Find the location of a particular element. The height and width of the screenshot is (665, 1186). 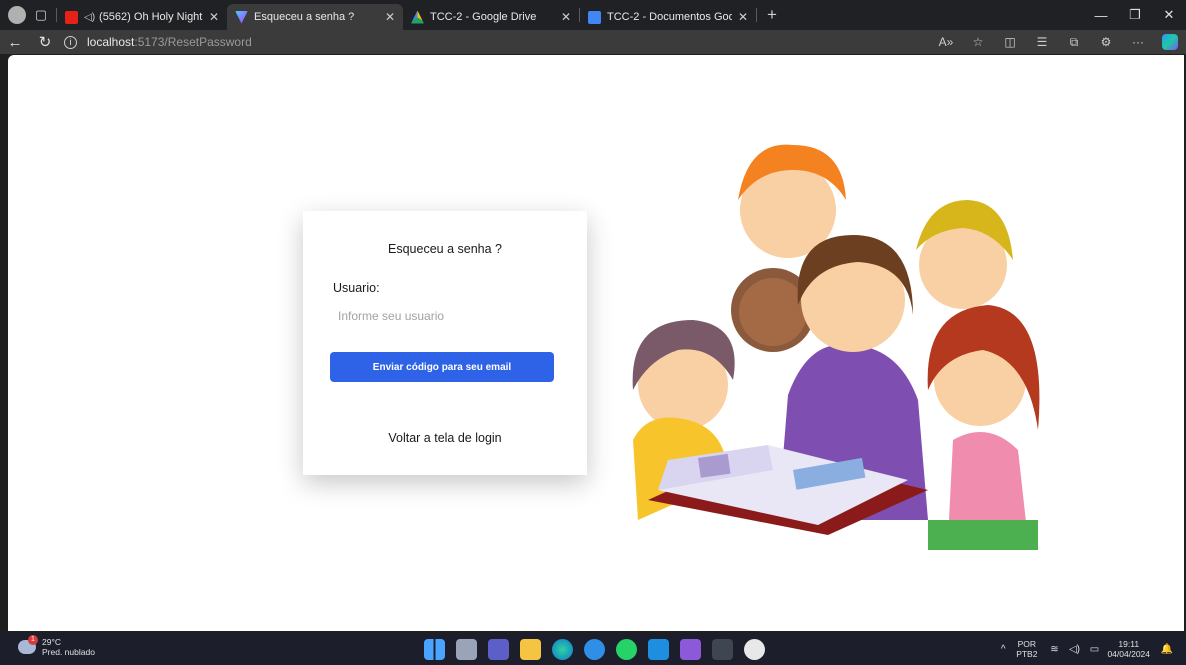

start-icon is located at coordinates (434, 649).